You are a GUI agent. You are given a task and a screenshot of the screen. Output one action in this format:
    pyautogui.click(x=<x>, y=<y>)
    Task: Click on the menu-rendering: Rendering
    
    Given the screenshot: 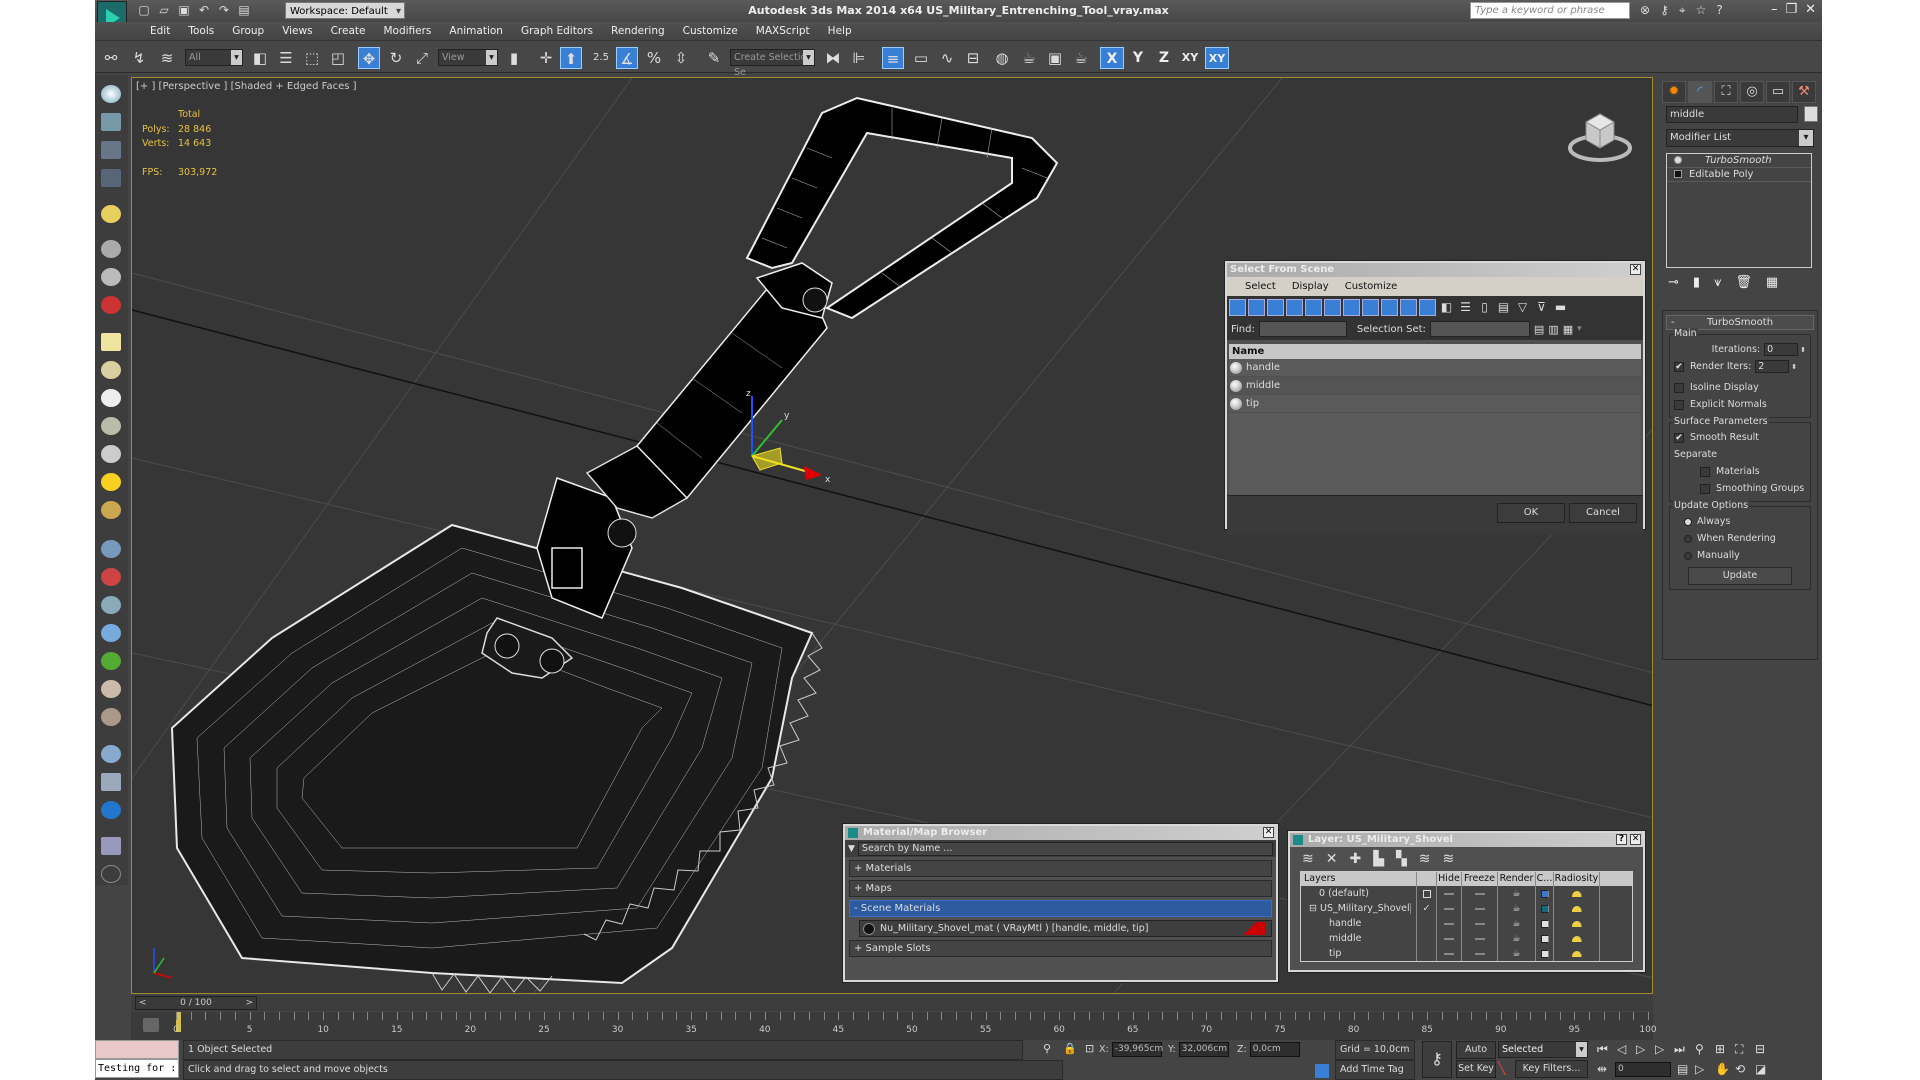 What is the action you would take?
    pyautogui.click(x=638, y=31)
    